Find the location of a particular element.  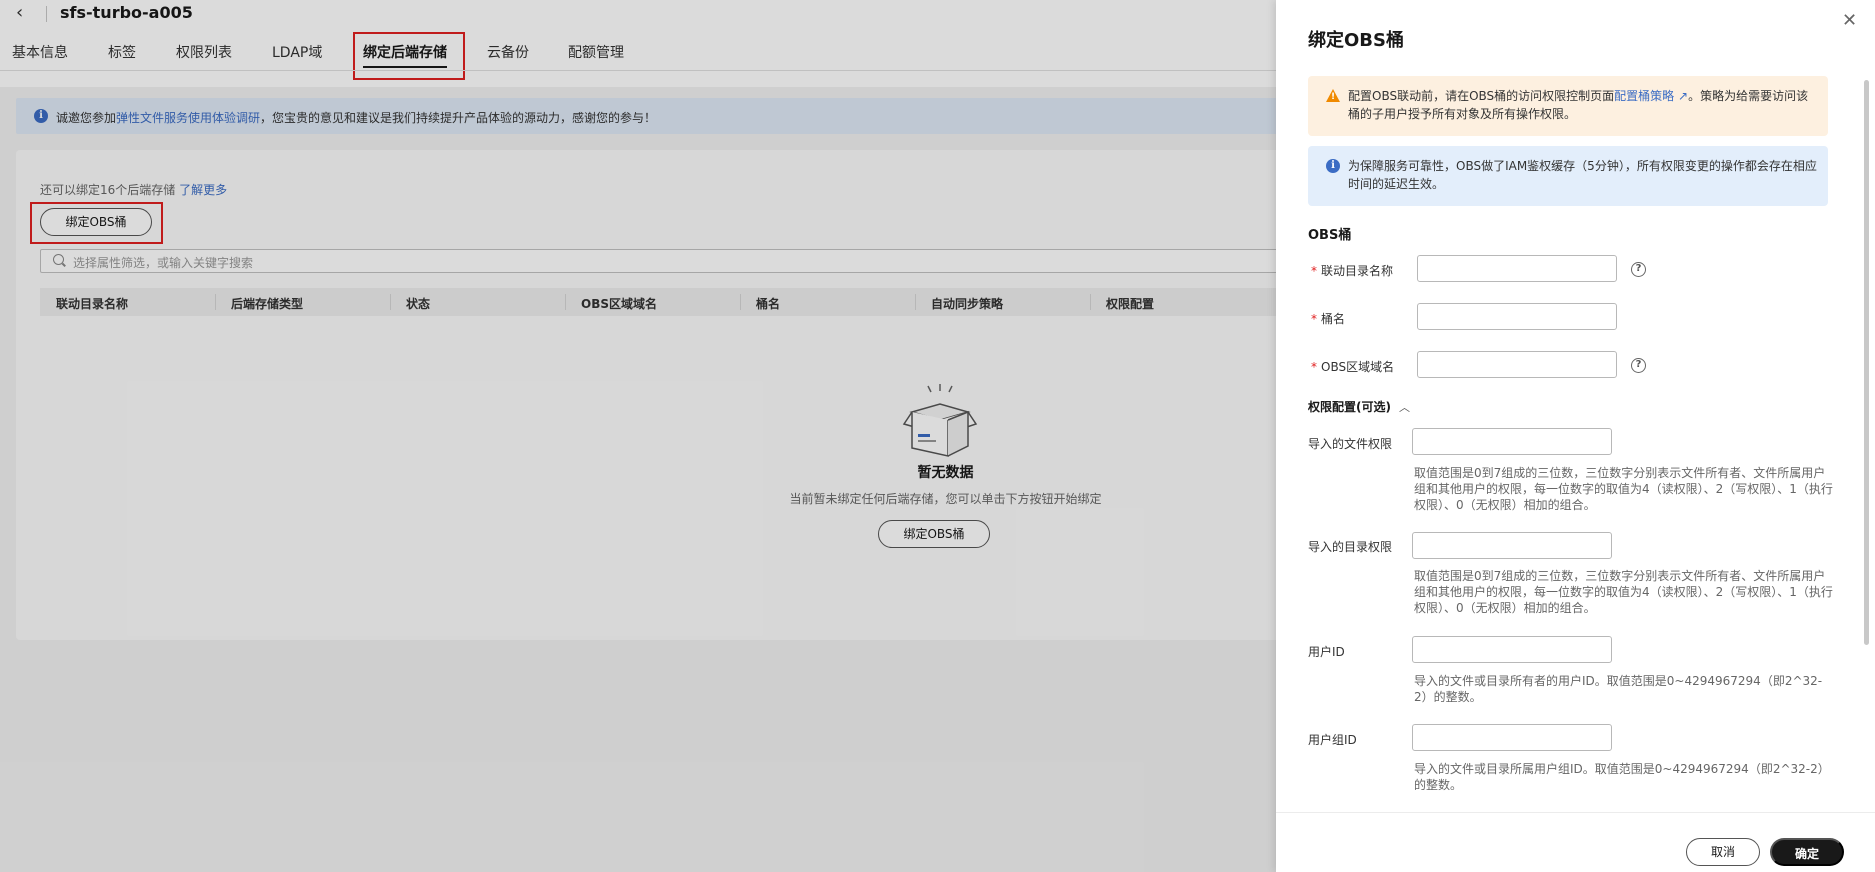

confirm-button: 确定 is located at coordinates (1807, 852).